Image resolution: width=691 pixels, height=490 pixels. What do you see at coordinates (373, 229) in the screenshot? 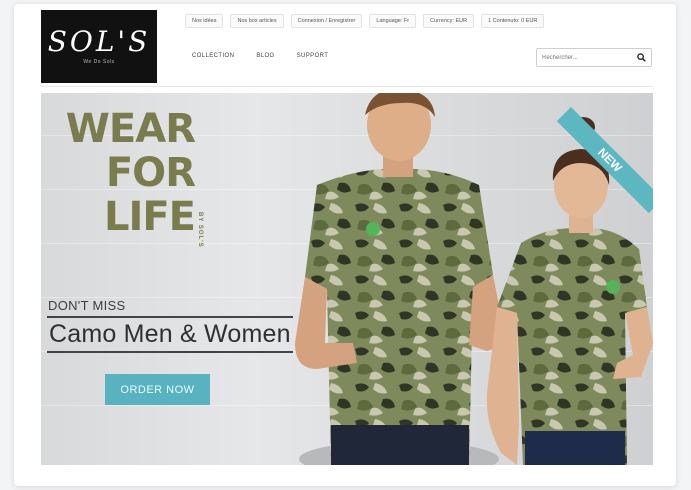
I see `mens-logo-badge` at bounding box center [373, 229].